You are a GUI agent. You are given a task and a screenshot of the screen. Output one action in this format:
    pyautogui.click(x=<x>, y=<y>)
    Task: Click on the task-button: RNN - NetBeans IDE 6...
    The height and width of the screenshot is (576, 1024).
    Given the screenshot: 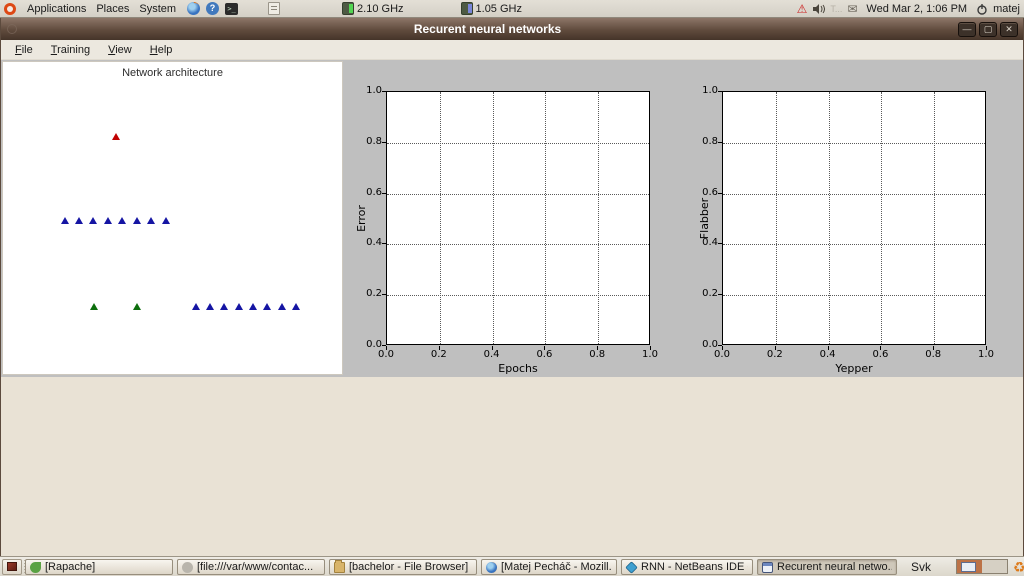 What is the action you would take?
    pyautogui.click(x=687, y=567)
    